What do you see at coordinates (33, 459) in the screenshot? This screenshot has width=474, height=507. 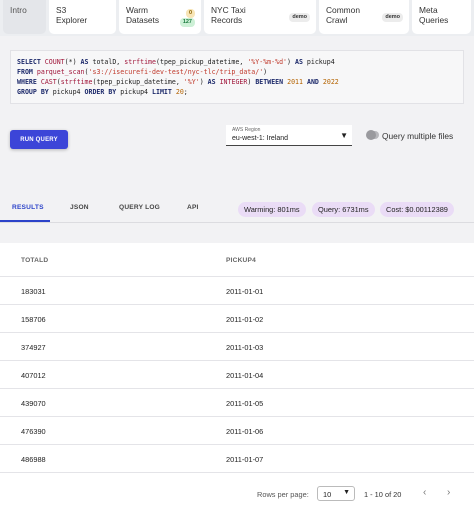 I see `cell-totald: 486988` at bounding box center [33, 459].